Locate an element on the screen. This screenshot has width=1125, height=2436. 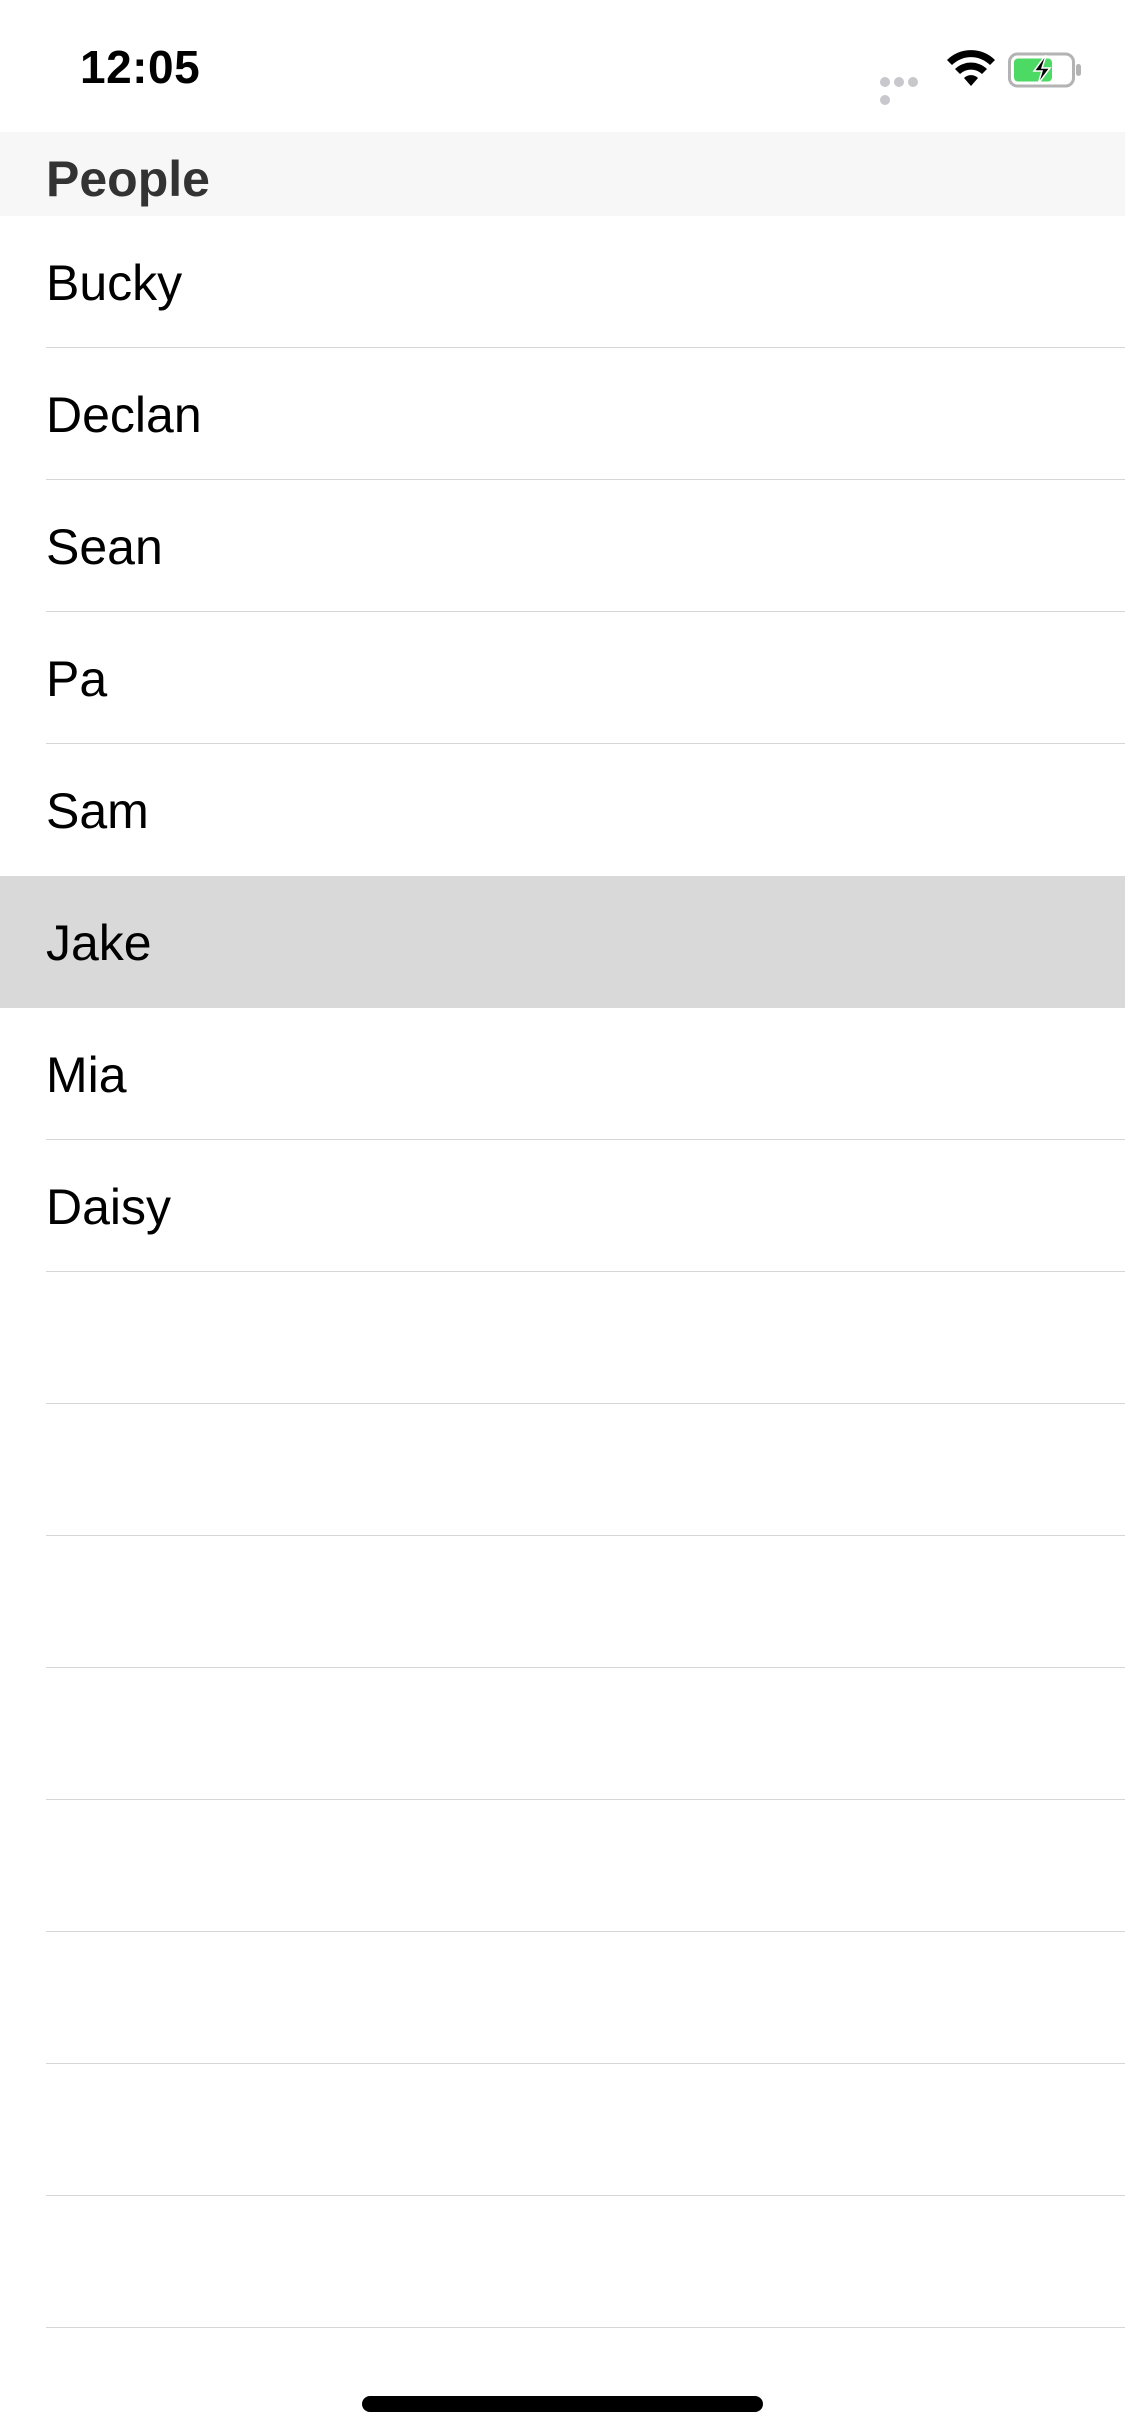
list-item-label: Declan is located at coordinates (124, 415).